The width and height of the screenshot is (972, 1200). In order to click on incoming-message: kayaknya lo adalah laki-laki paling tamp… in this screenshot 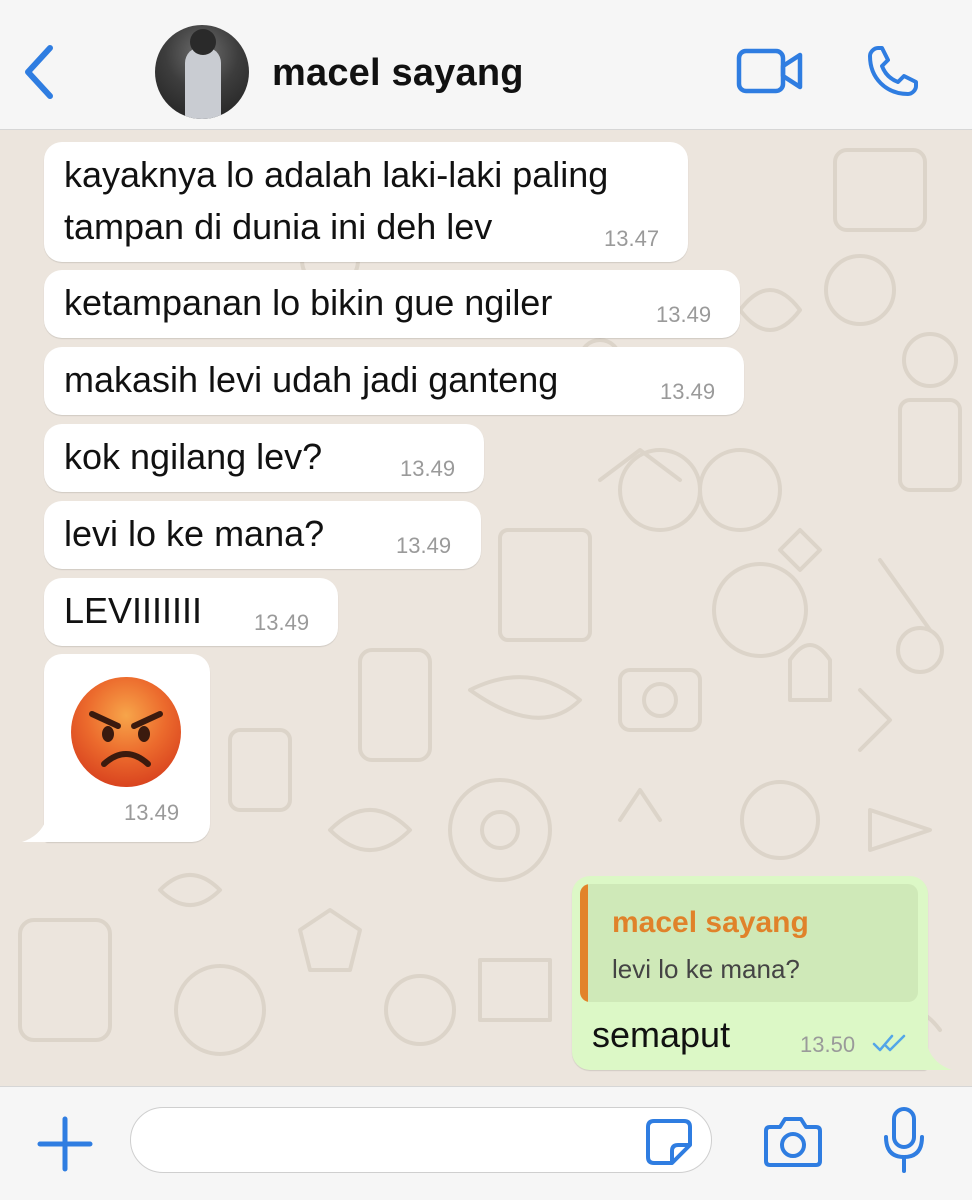, I will do `click(366, 202)`.